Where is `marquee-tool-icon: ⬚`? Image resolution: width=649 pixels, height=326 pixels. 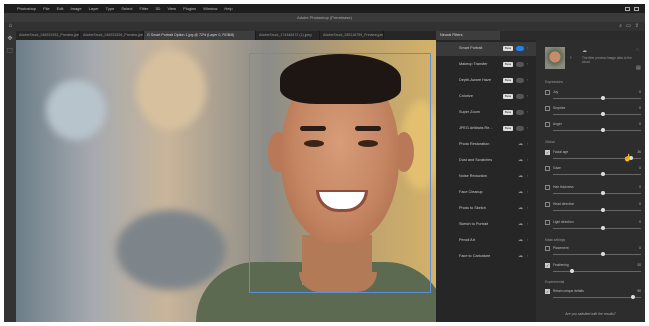 marquee-tool-icon: ⬚ is located at coordinates (10, 51).